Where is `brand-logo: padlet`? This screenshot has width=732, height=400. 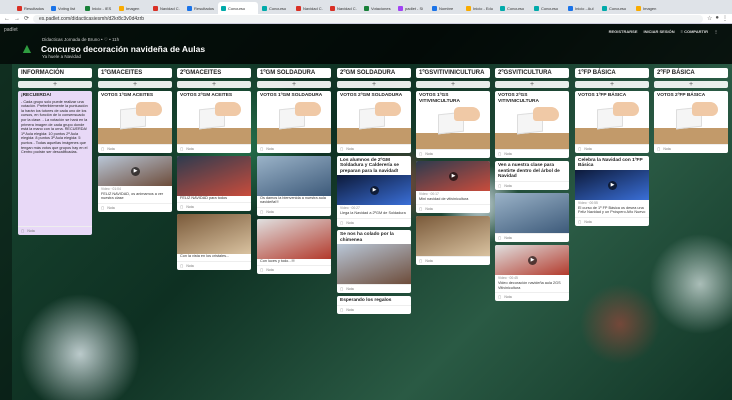 brand-logo: padlet is located at coordinates (11, 30).